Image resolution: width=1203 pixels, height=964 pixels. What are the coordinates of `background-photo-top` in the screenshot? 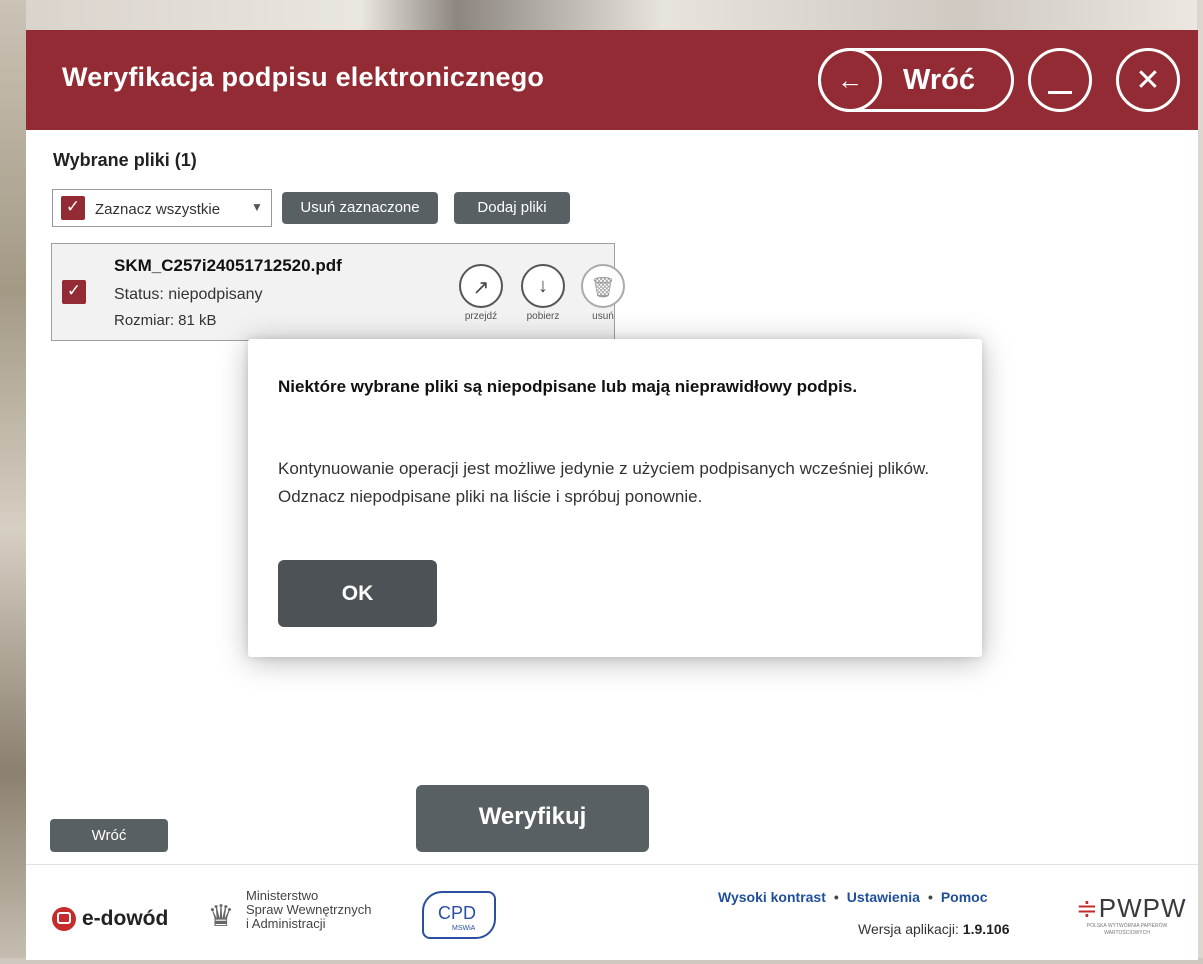 It's located at (601, 15).